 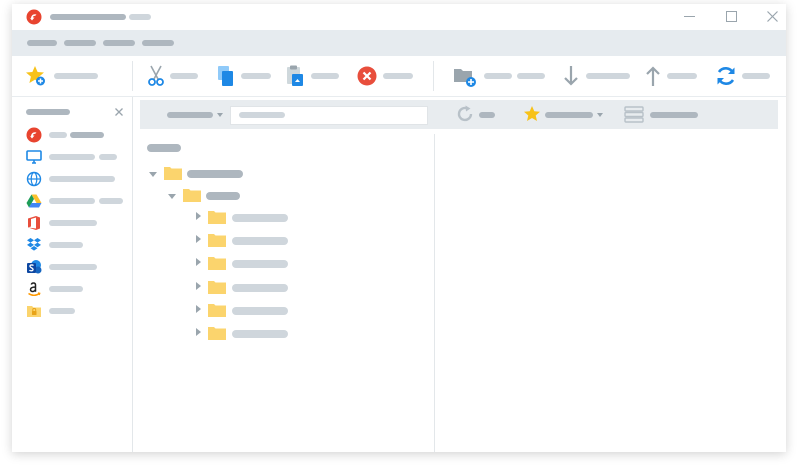 I want to click on window-title, so click(x=88, y=17).